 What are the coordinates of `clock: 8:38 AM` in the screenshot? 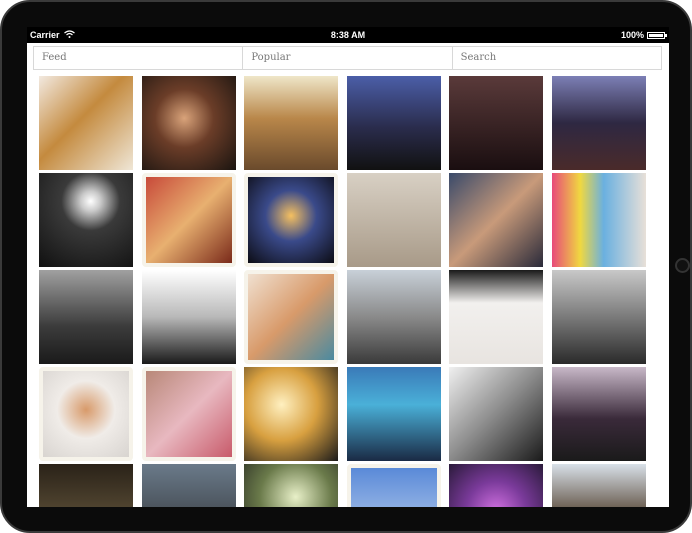 It's located at (348, 35).